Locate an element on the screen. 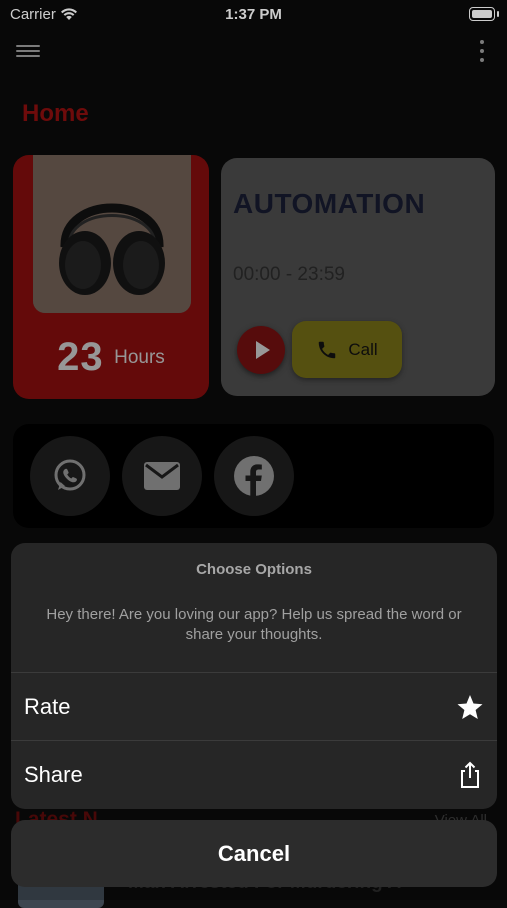 Image resolution: width=507 pixels, height=908 pixels. share-option: Share is located at coordinates (254, 774).